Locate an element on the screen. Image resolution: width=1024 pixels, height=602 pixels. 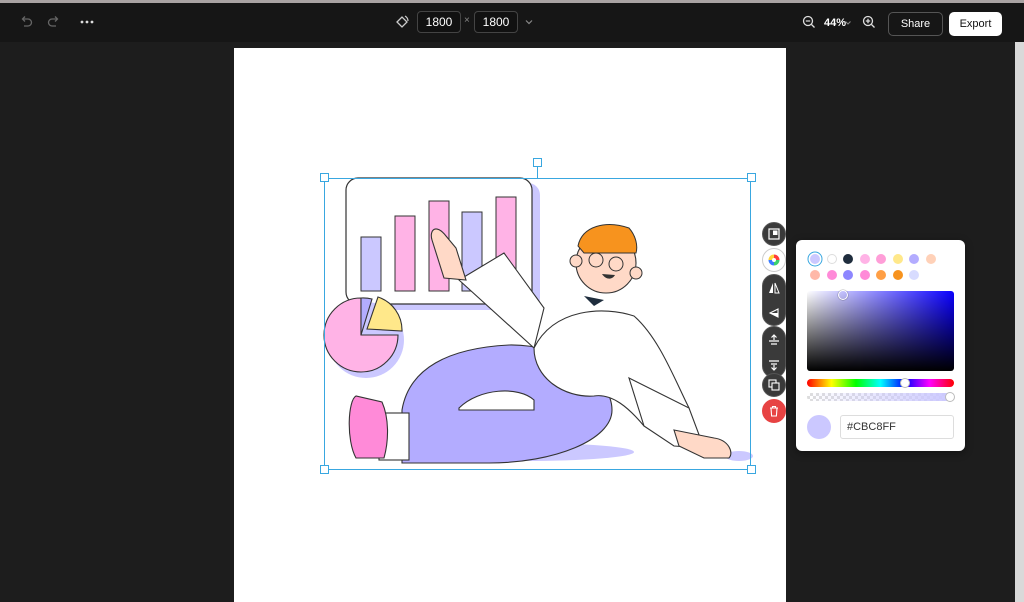
resize-handle-se is located at coordinates (751, 469).